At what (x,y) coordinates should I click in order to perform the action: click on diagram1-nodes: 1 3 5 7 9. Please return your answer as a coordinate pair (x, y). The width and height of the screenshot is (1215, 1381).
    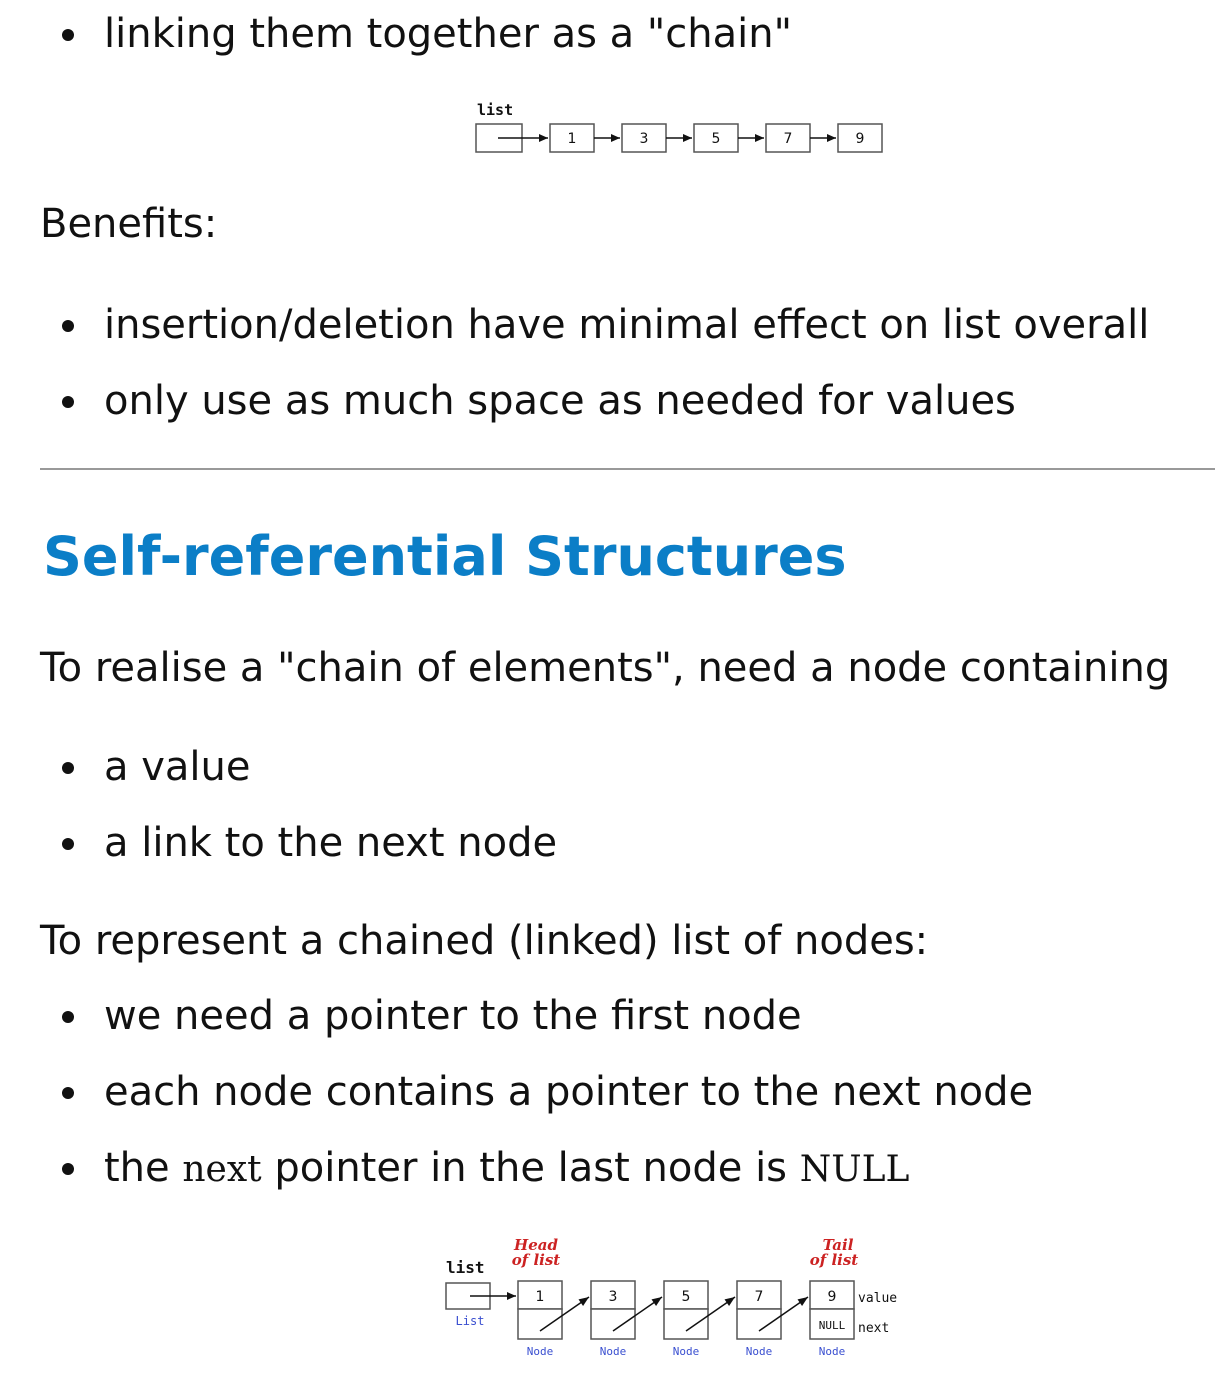
    Looking at the image, I should click on (690, 138).